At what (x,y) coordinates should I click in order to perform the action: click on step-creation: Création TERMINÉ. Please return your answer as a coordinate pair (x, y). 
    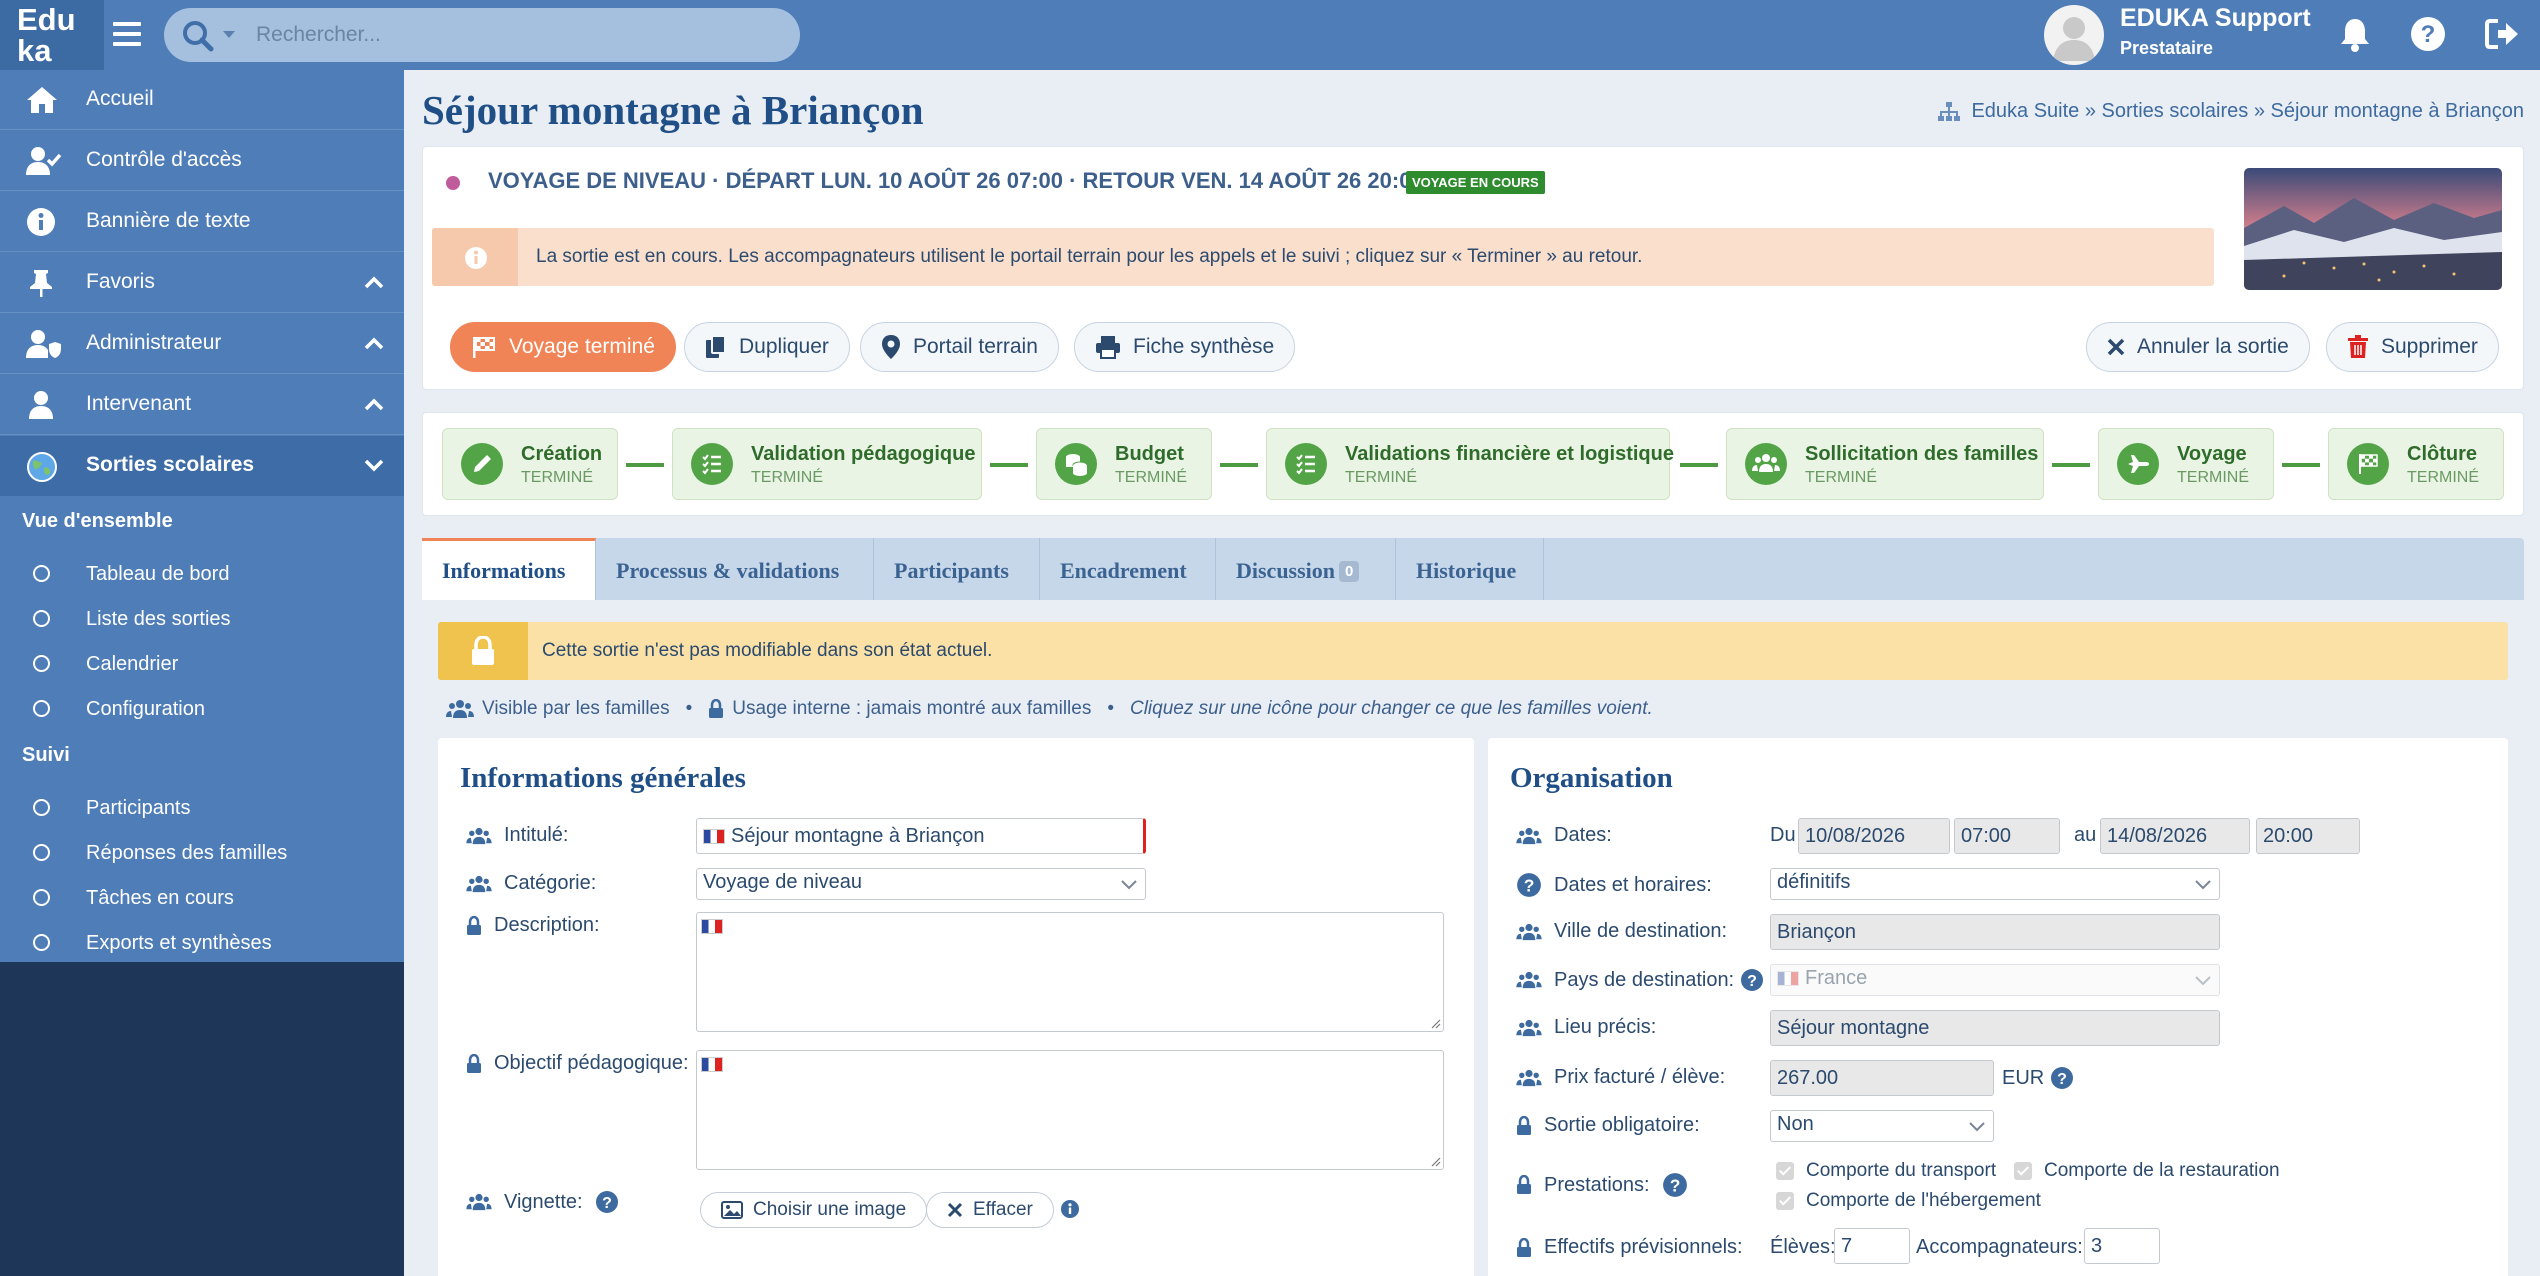
    Looking at the image, I should click on (530, 464).